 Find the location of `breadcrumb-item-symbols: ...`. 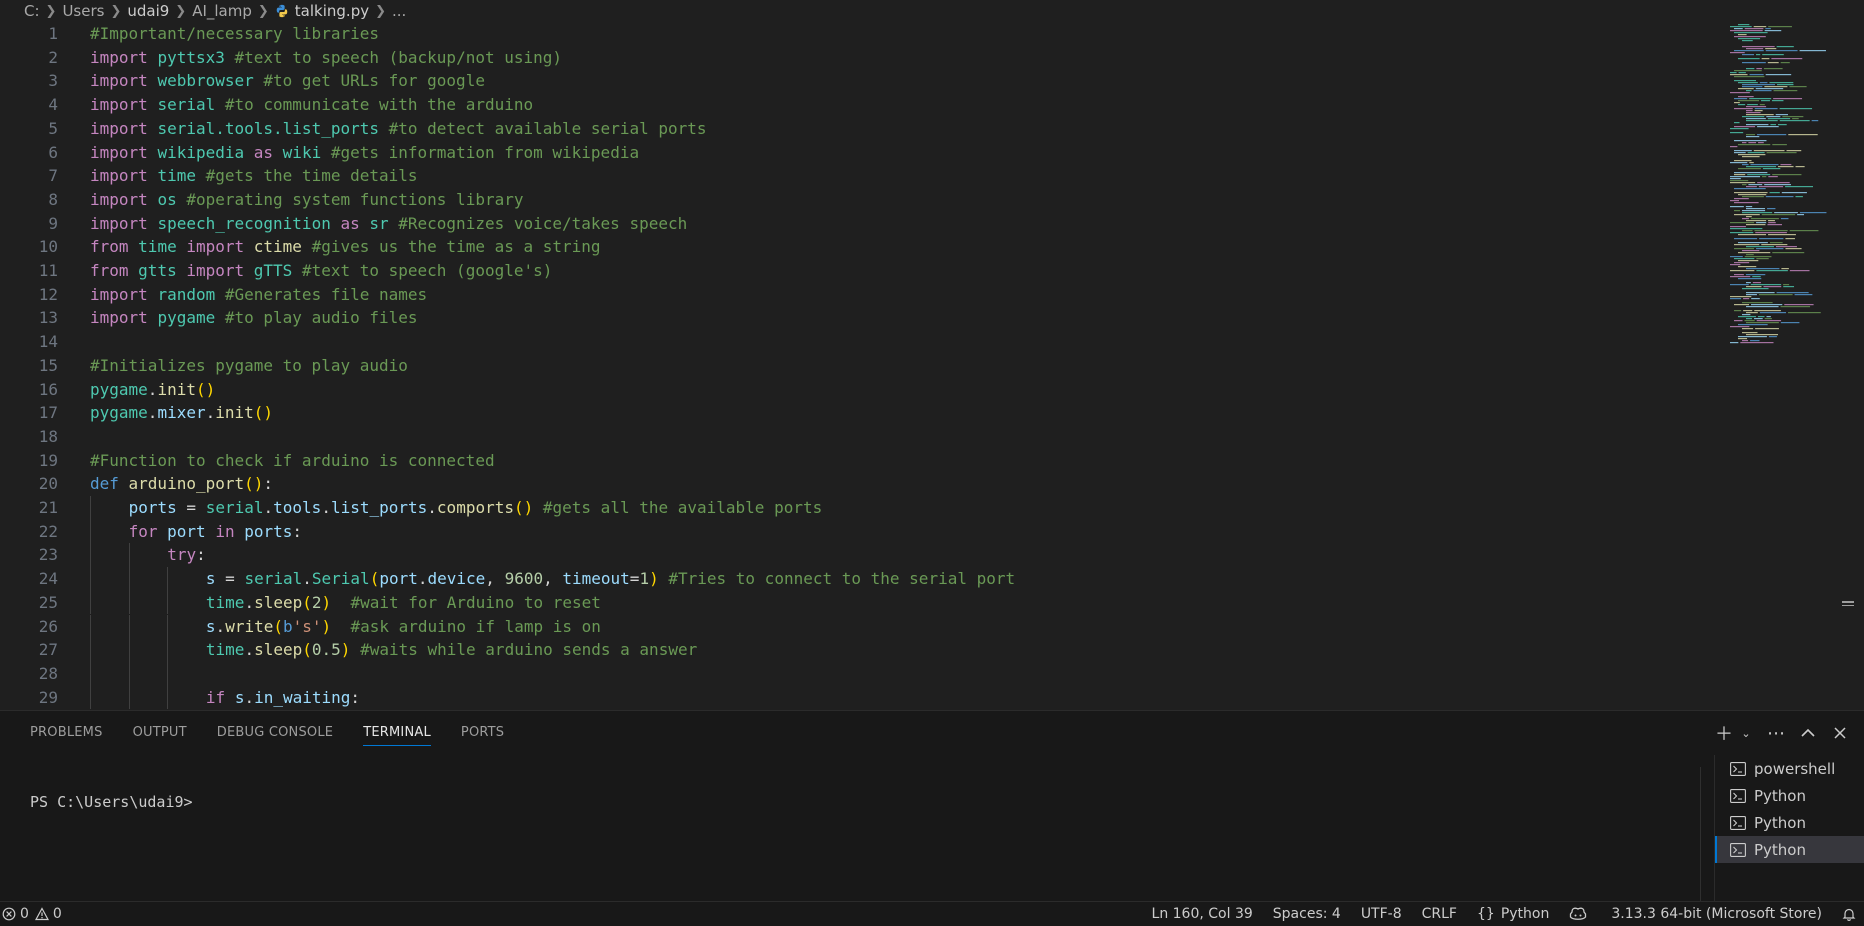

breadcrumb-item-symbols: ... is located at coordinates (399, 11).